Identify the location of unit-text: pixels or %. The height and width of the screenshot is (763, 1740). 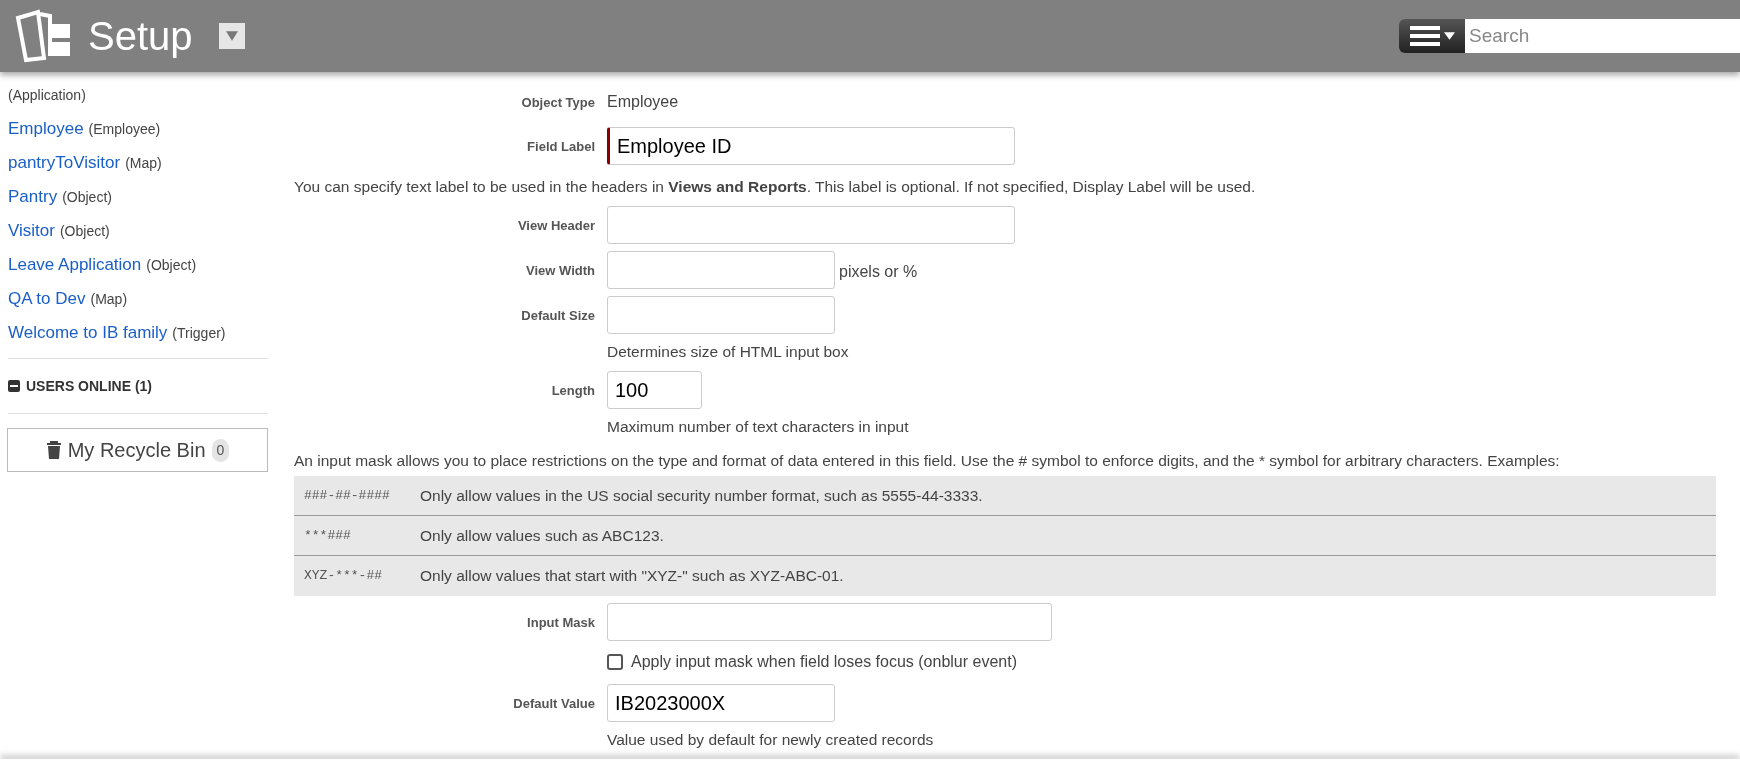
(878, 272).